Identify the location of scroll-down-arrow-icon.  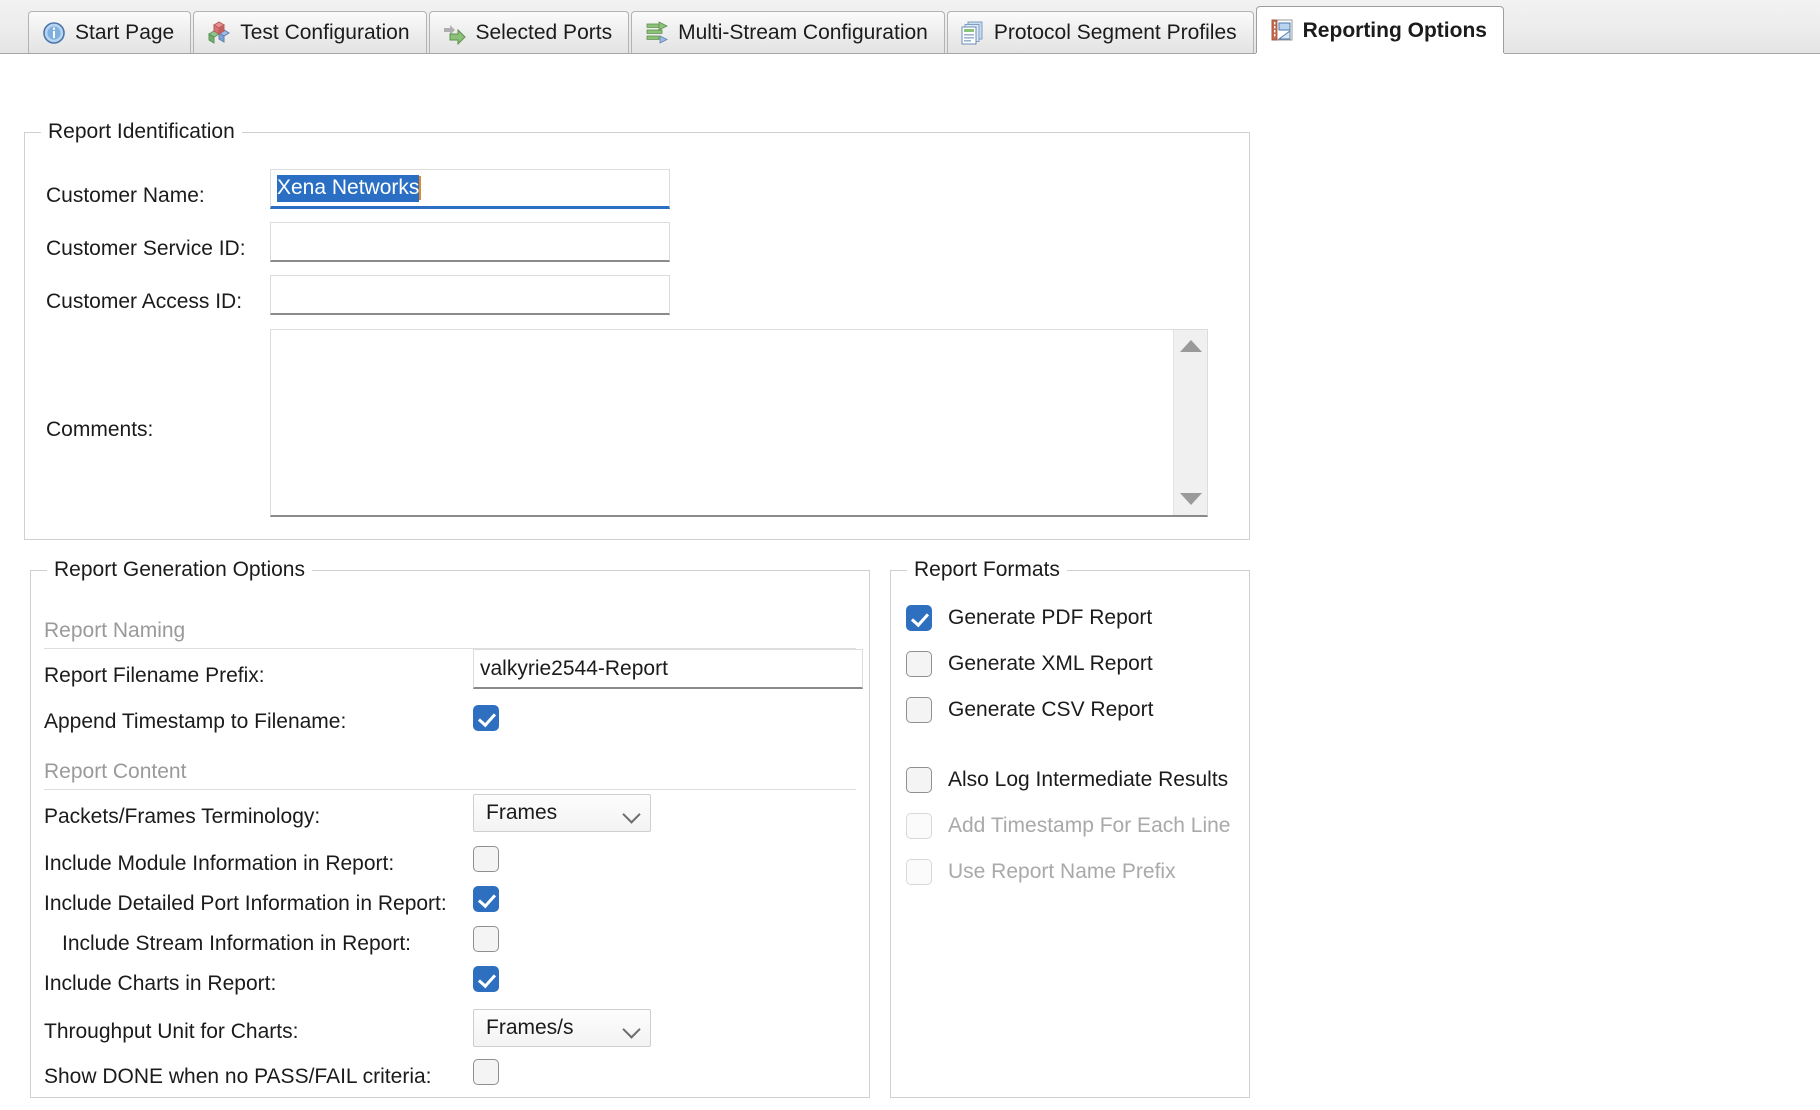
(1190, 499).